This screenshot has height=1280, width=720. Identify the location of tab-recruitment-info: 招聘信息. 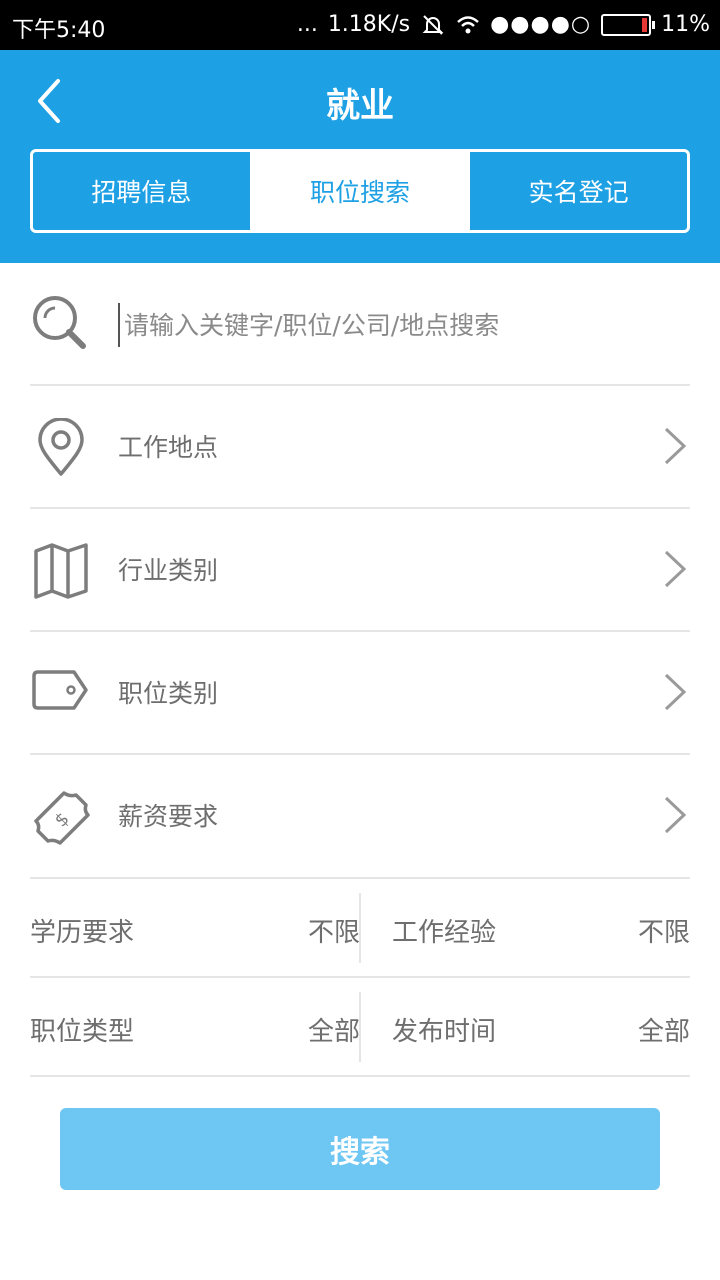
(141, 191).